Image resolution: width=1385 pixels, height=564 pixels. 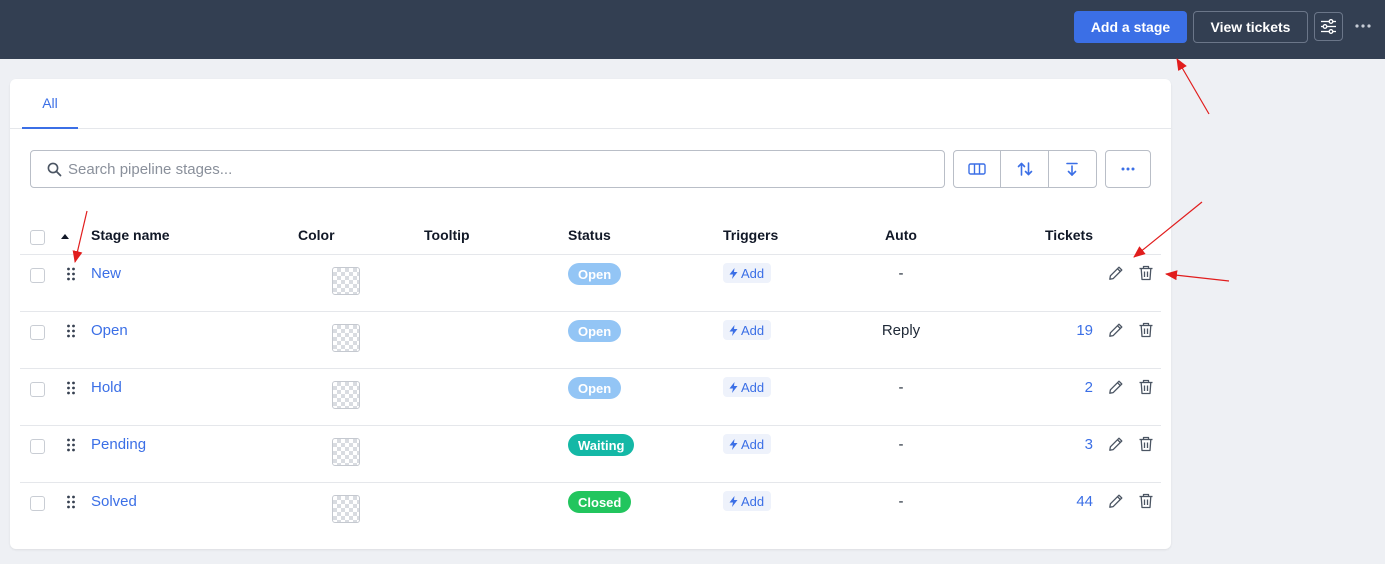 I want to click on tickets-count-link: 2, so click(x=1053, y=387).